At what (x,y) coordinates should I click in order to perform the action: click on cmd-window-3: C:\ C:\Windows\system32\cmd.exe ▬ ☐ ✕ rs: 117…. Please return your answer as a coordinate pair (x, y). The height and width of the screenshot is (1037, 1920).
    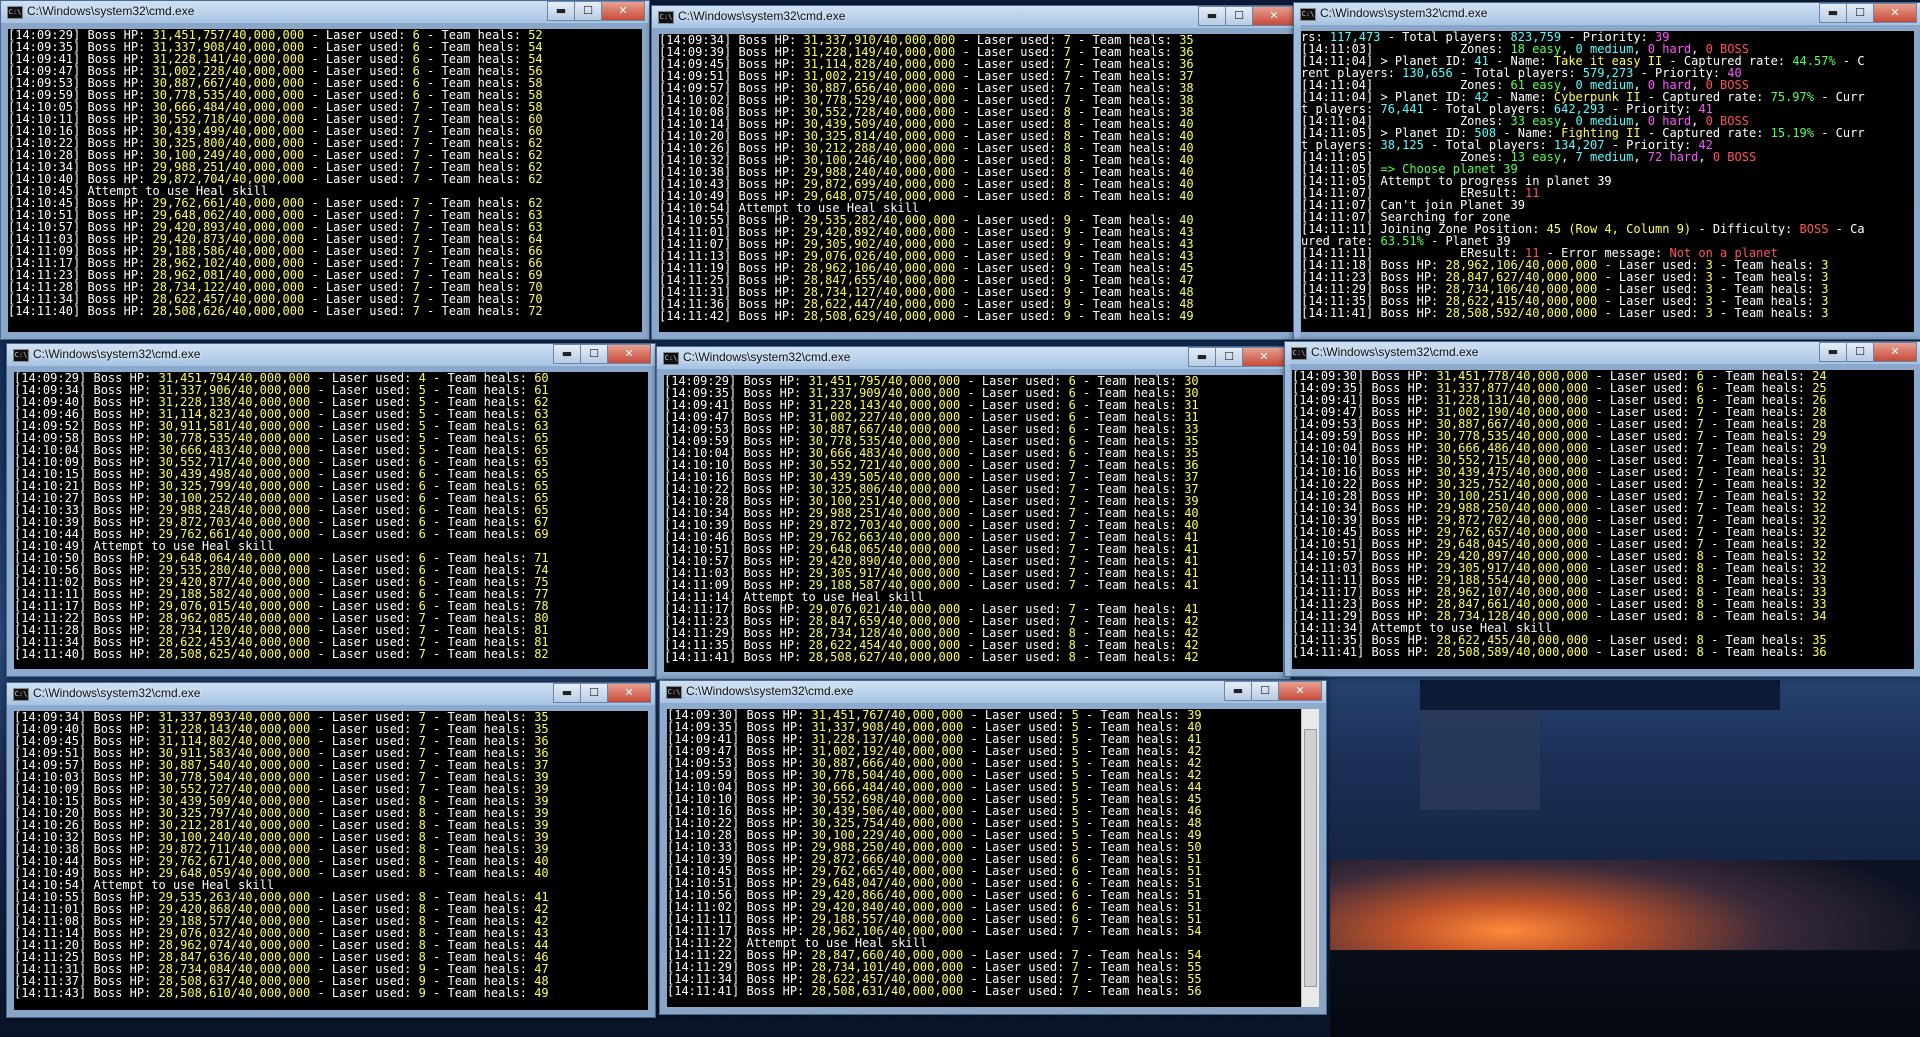
    Looking at the image, I should click on (1606, 171).